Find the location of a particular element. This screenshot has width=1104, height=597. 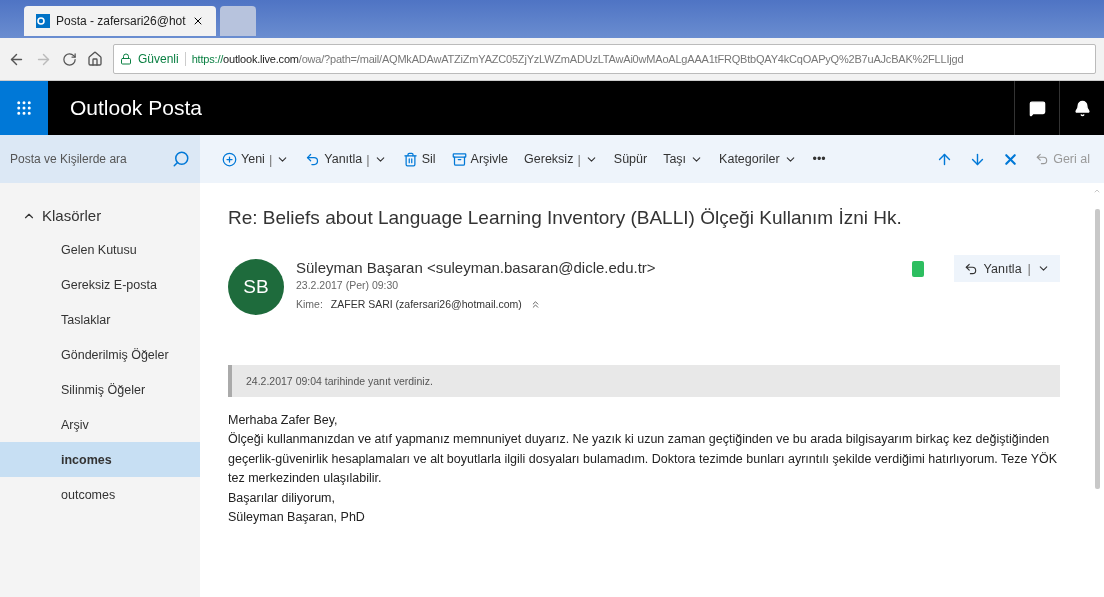

grid-icon is located at coordinates (24, 108).